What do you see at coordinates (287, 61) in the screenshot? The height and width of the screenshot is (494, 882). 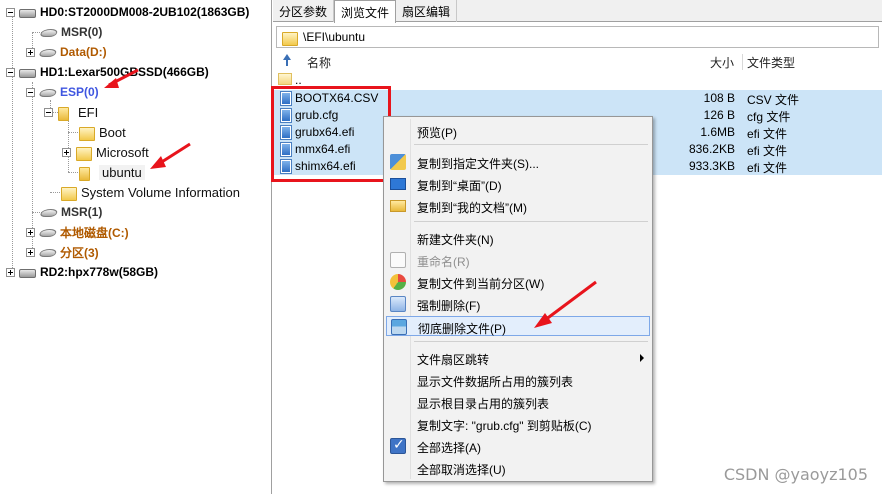 I see `parent-directory-icon` at bounding box center [287, 61].